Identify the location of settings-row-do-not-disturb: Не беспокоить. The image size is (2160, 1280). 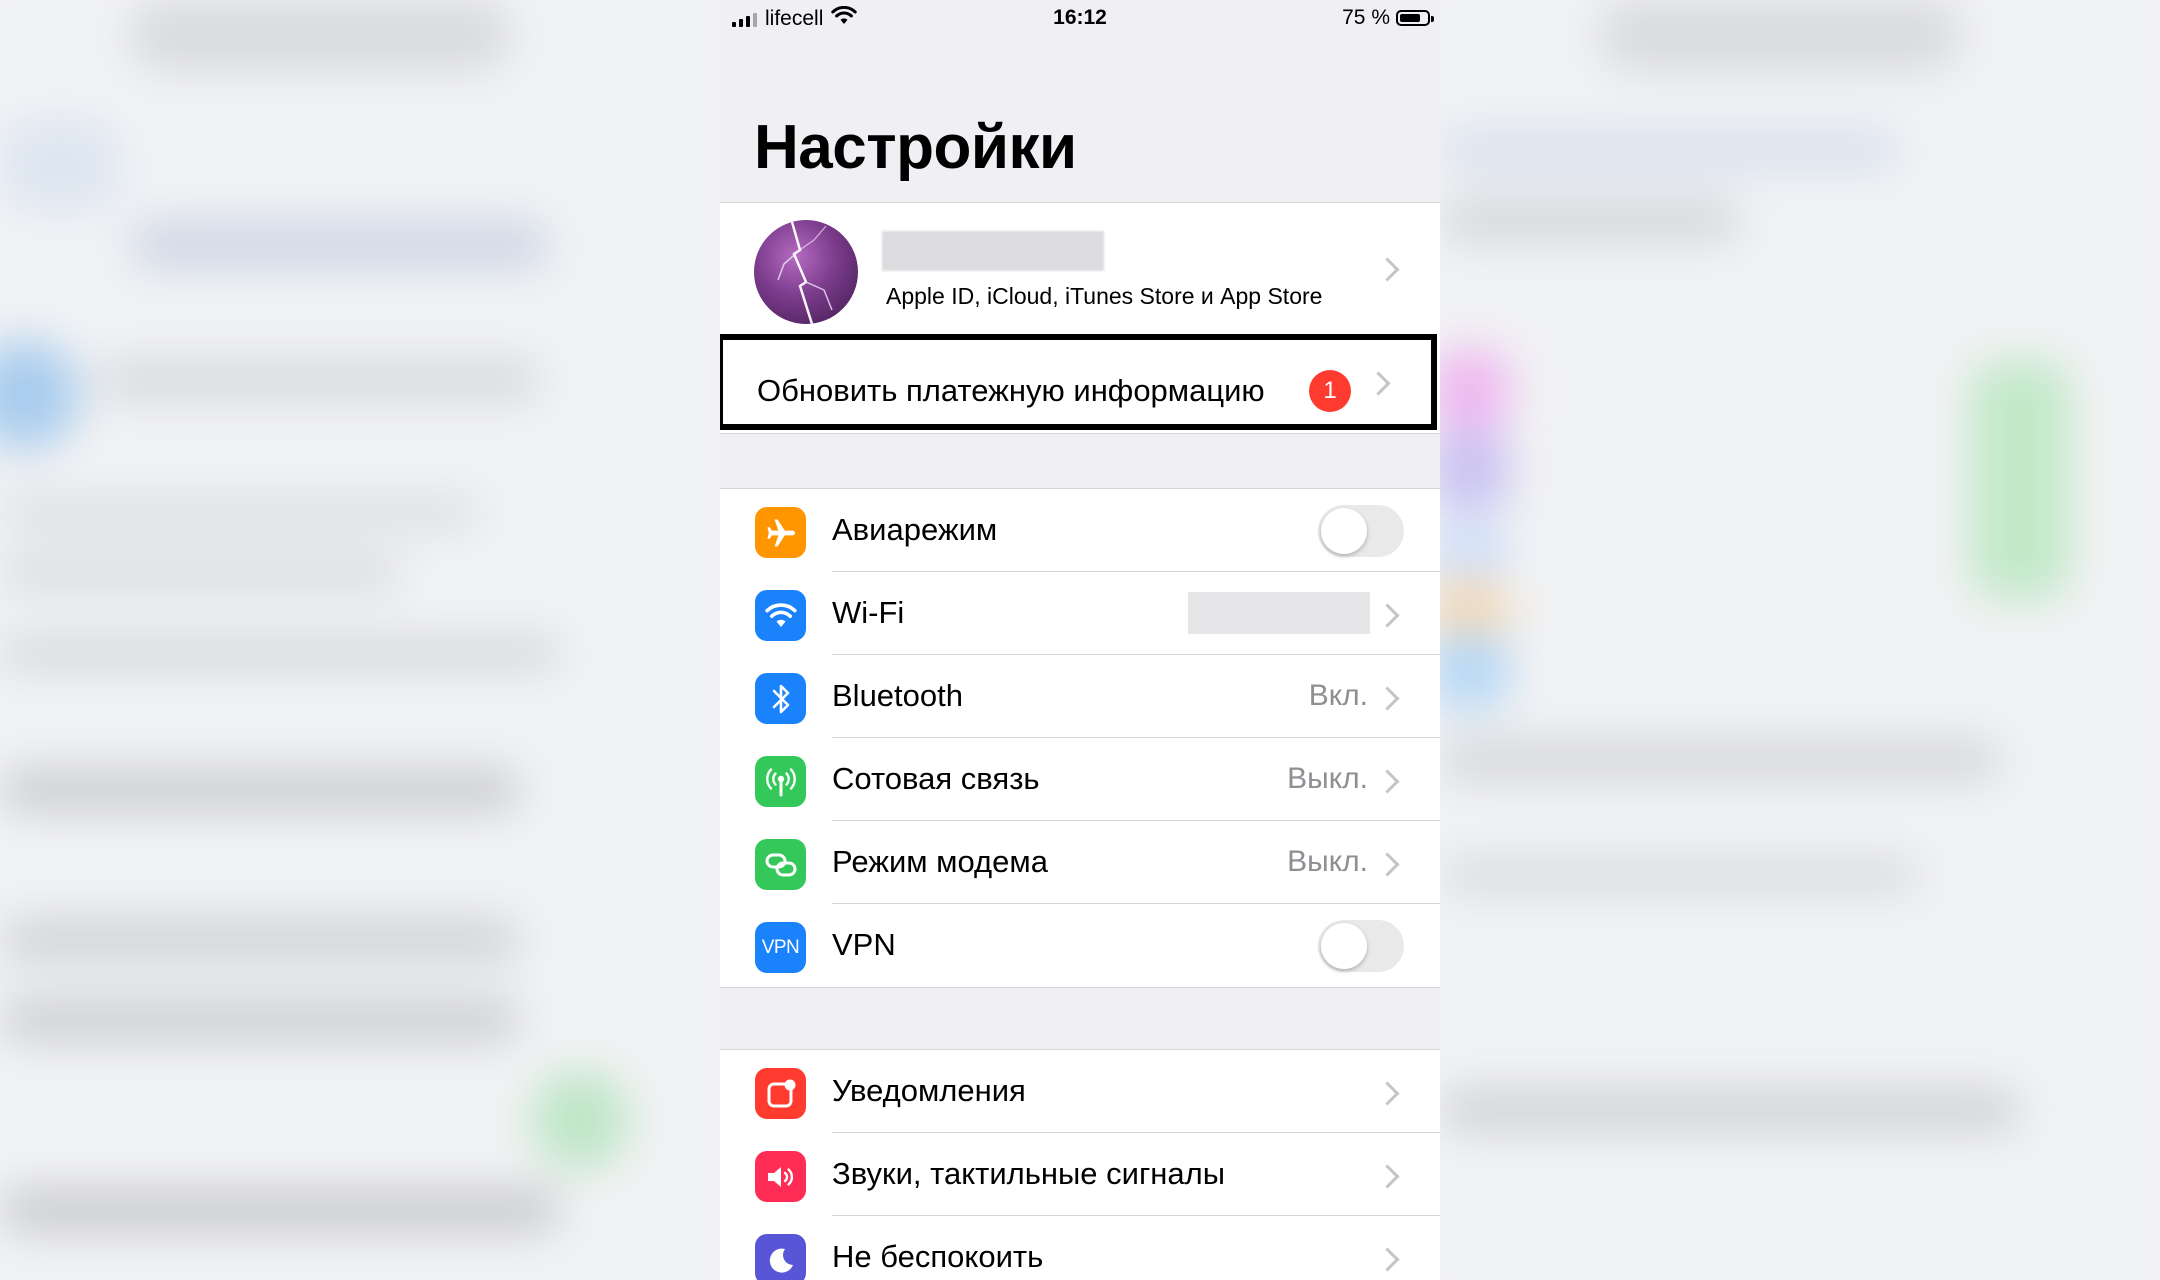
(1080, 1248).